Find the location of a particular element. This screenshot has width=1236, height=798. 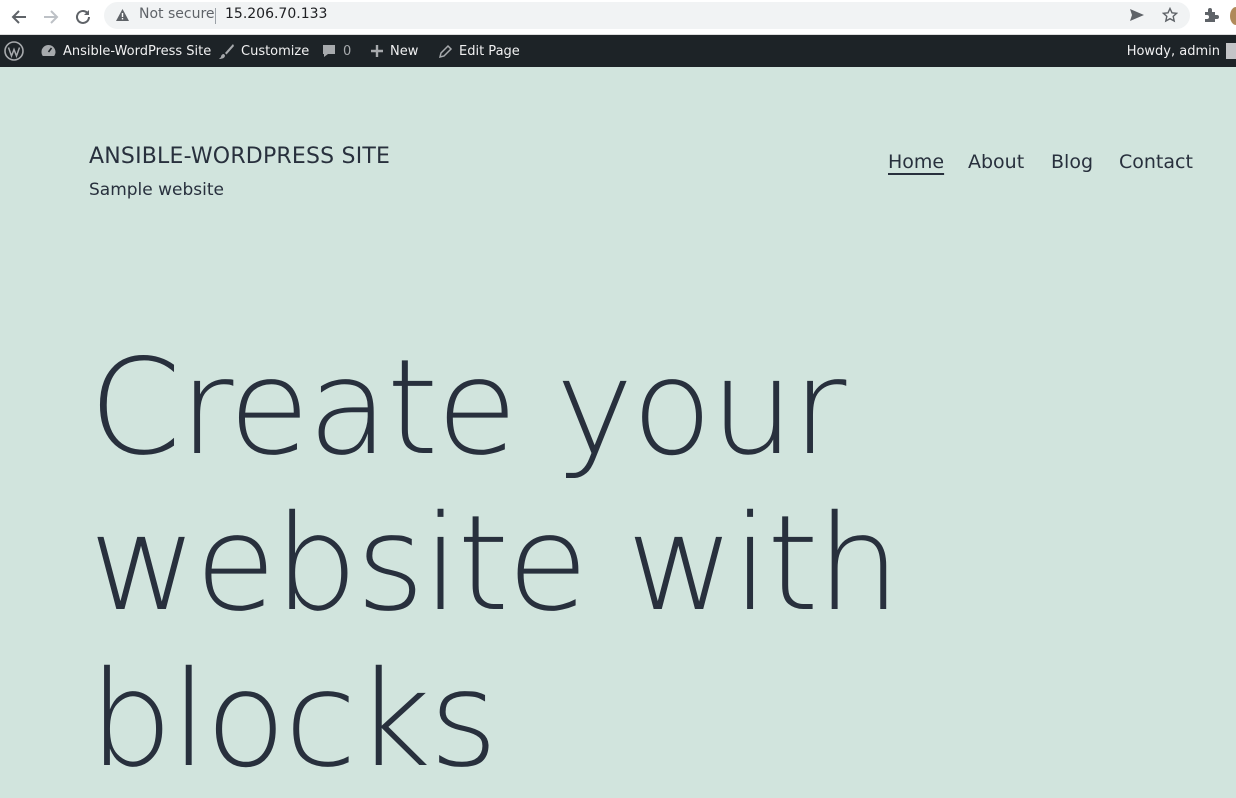

menu-item-blog: Blog is located at coordinates (1072, 162).